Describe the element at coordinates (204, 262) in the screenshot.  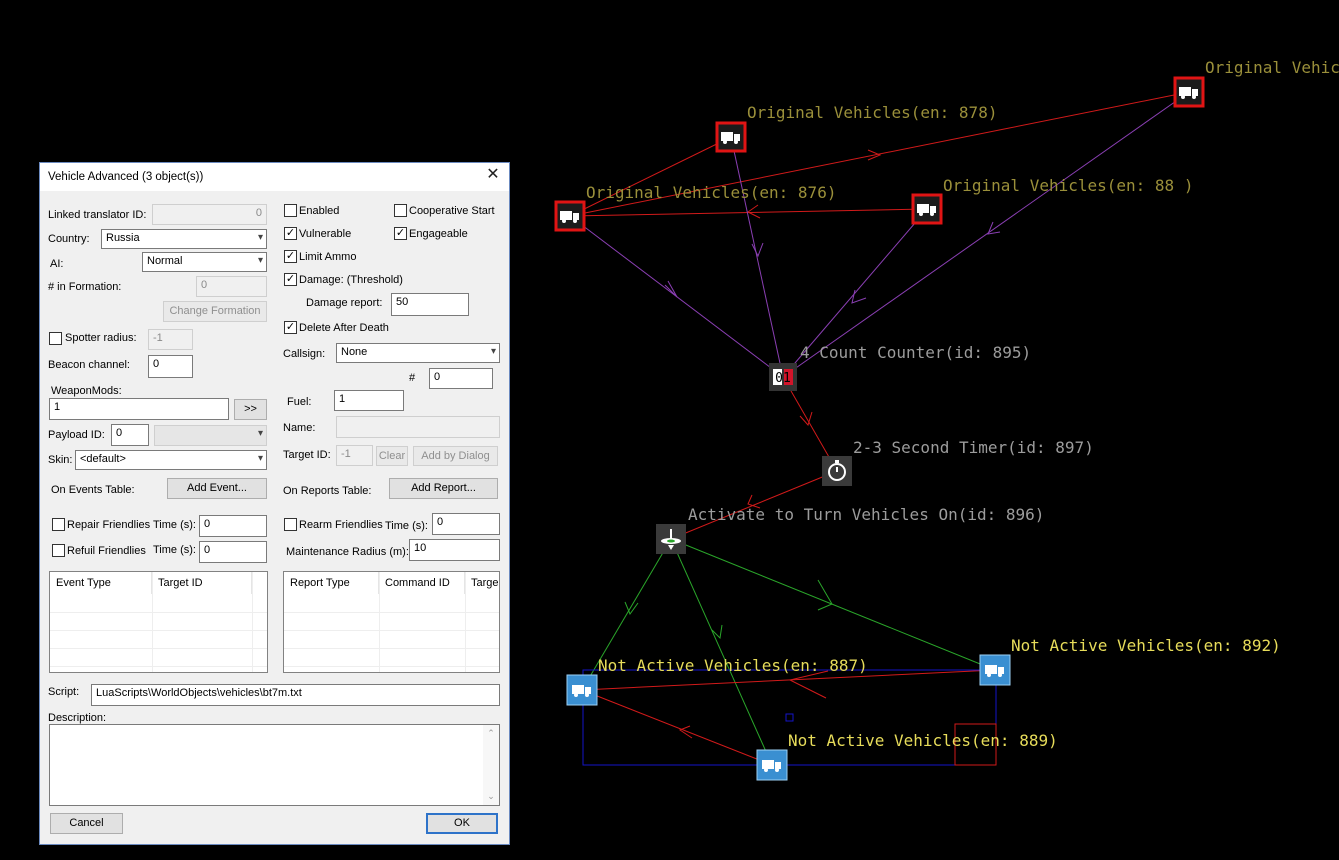
I see `ai-dropdown: Normal ▾` at that location.